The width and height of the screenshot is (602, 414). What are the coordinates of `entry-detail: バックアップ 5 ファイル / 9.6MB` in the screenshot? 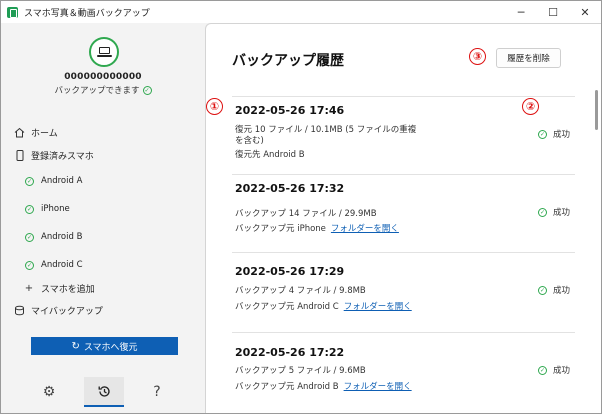 It's located at (300, 371).